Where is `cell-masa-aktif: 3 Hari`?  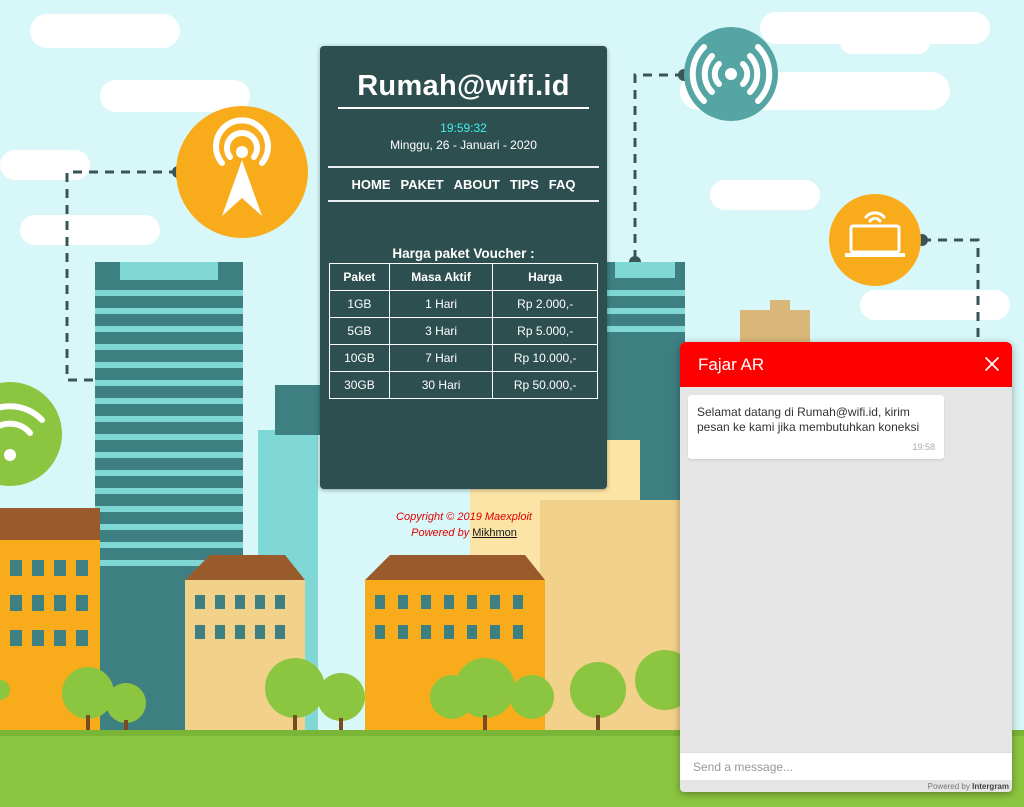
cell-masa-aktif: 3 Hari is located at coordinates (441, 331).